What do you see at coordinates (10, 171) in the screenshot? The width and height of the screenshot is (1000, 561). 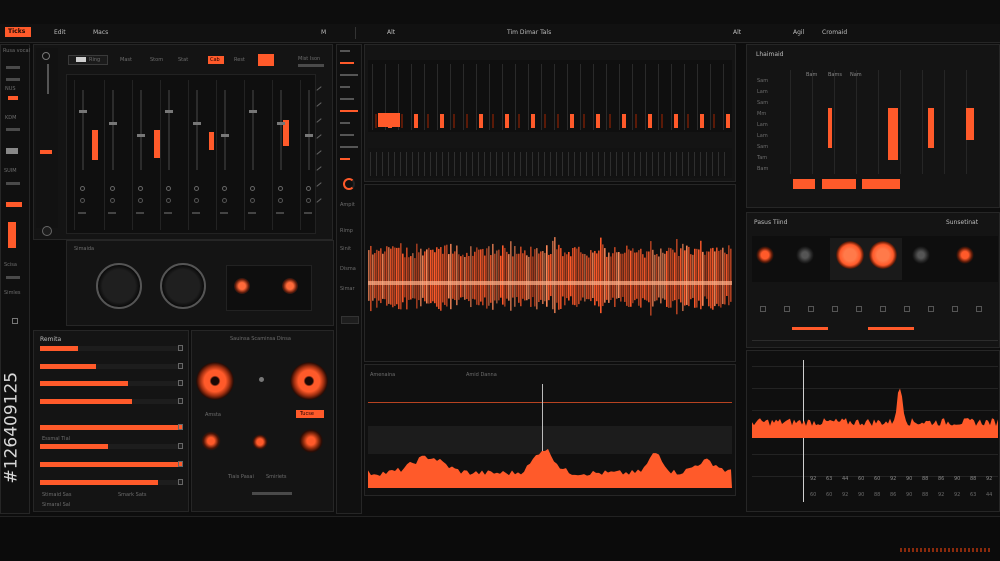 I see `sidebar-item-3: SUIM` at bounding box center [10, 171].